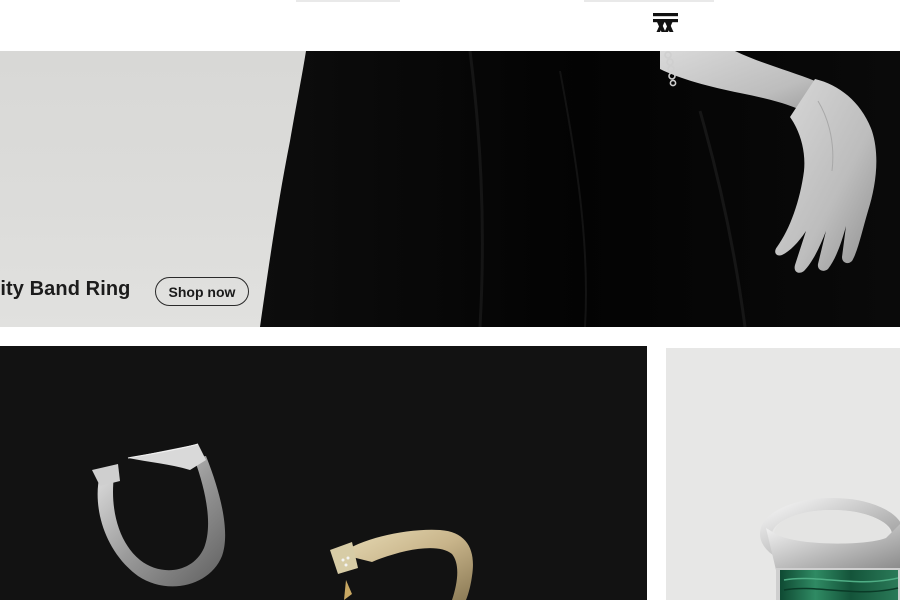 Image resolution: width=900 pixels, height=600 pixels. I want to click on hero-title: nity Band Ring, so click(65, 289).